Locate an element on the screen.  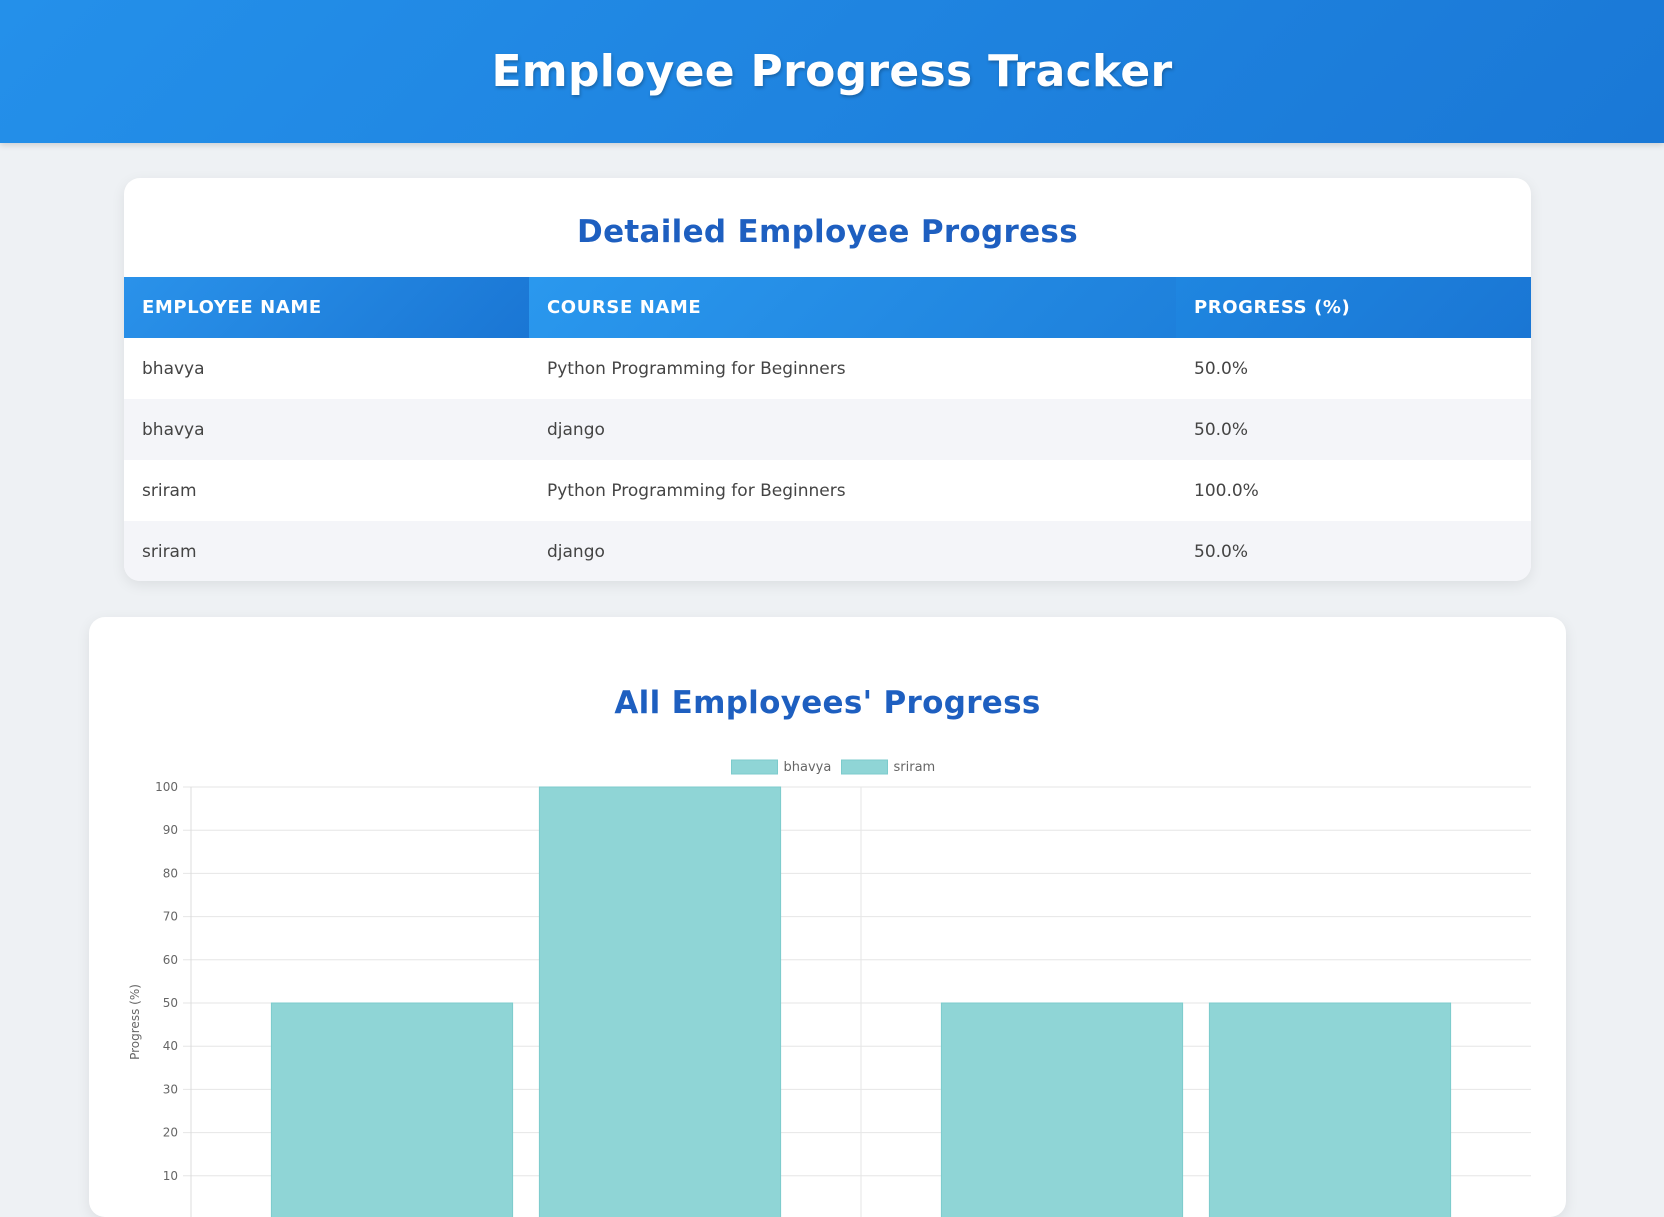
table-header-row: Employee Name Course Name Progress (%) is located at coordinates (827, 307).